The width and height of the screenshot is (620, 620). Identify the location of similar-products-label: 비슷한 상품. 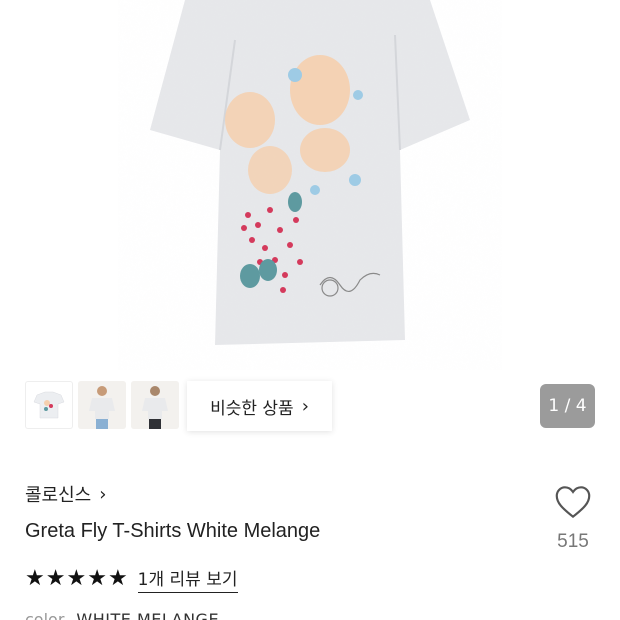
(252, 408).